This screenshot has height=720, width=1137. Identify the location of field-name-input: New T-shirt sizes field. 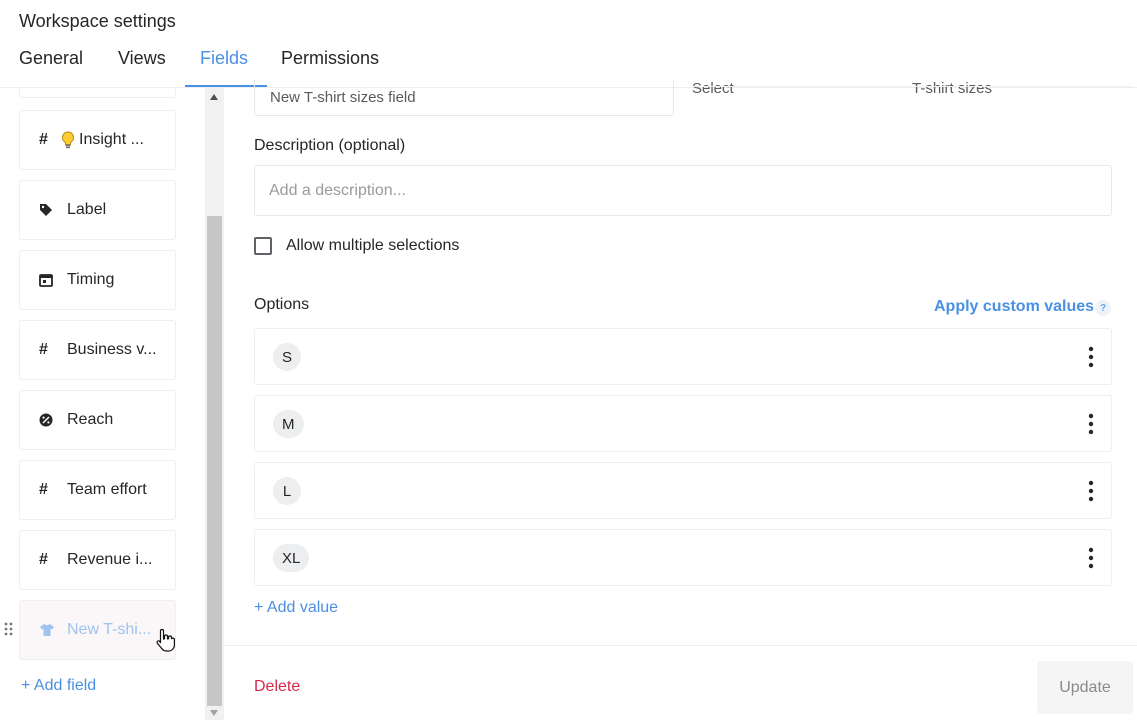
(464, 98).